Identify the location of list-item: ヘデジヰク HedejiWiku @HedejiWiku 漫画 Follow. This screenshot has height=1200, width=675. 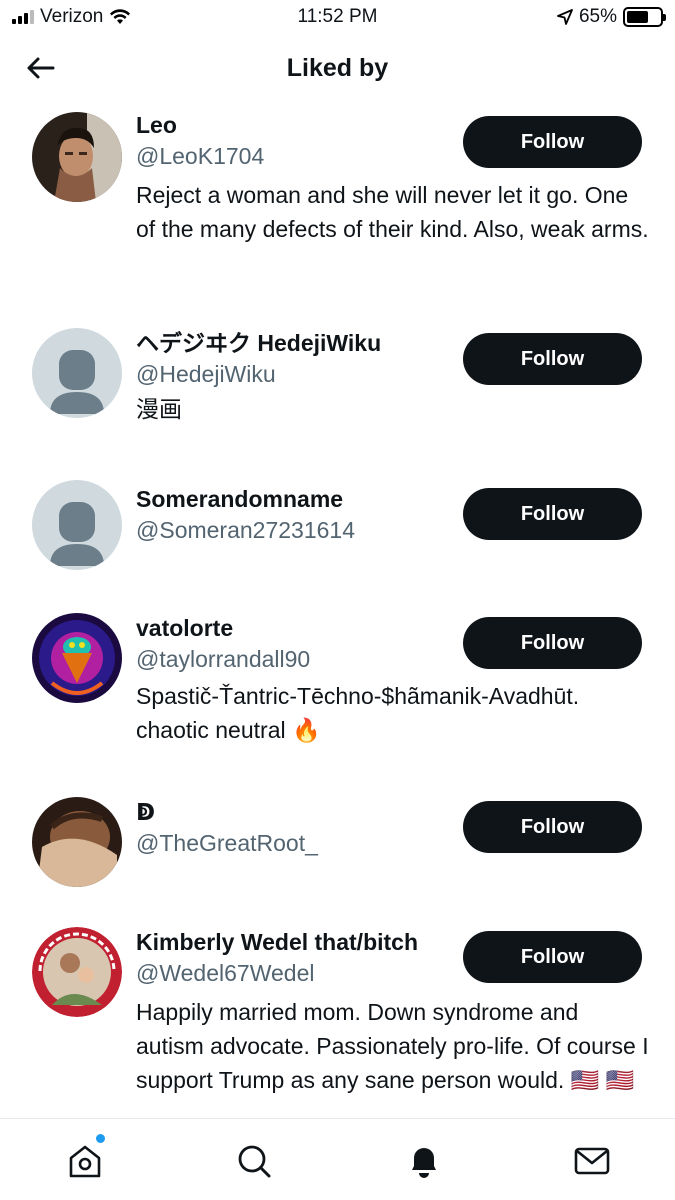
(337, 398).